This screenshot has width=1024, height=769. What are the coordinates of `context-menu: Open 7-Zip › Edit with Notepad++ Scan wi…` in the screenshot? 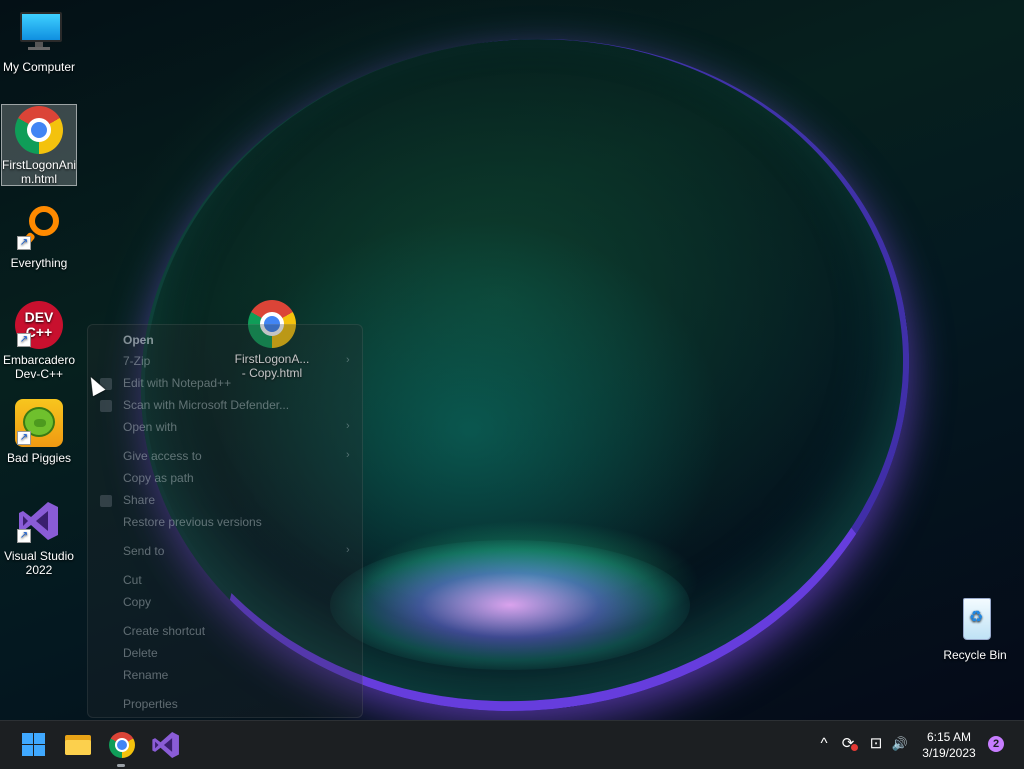 It's located at (225, 521).